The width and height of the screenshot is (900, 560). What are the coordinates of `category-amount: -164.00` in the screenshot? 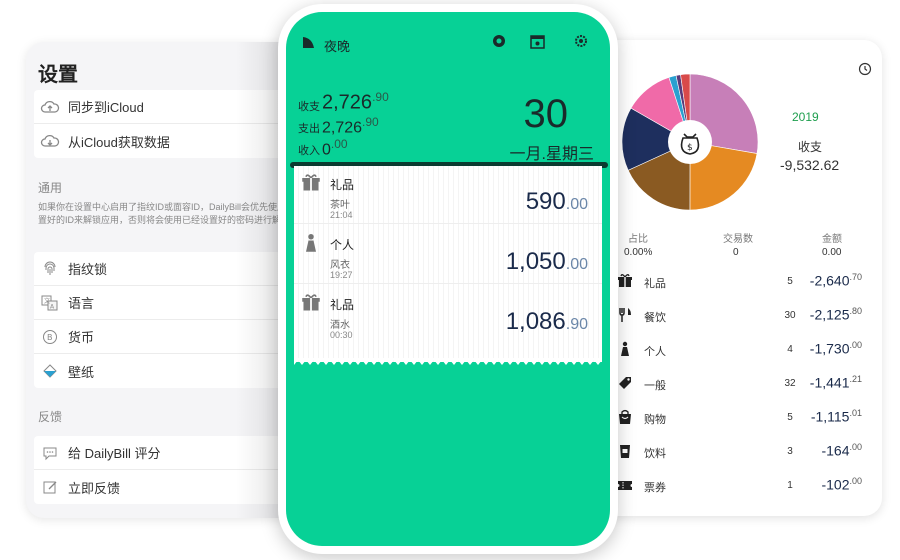 It's located at (841, 450).